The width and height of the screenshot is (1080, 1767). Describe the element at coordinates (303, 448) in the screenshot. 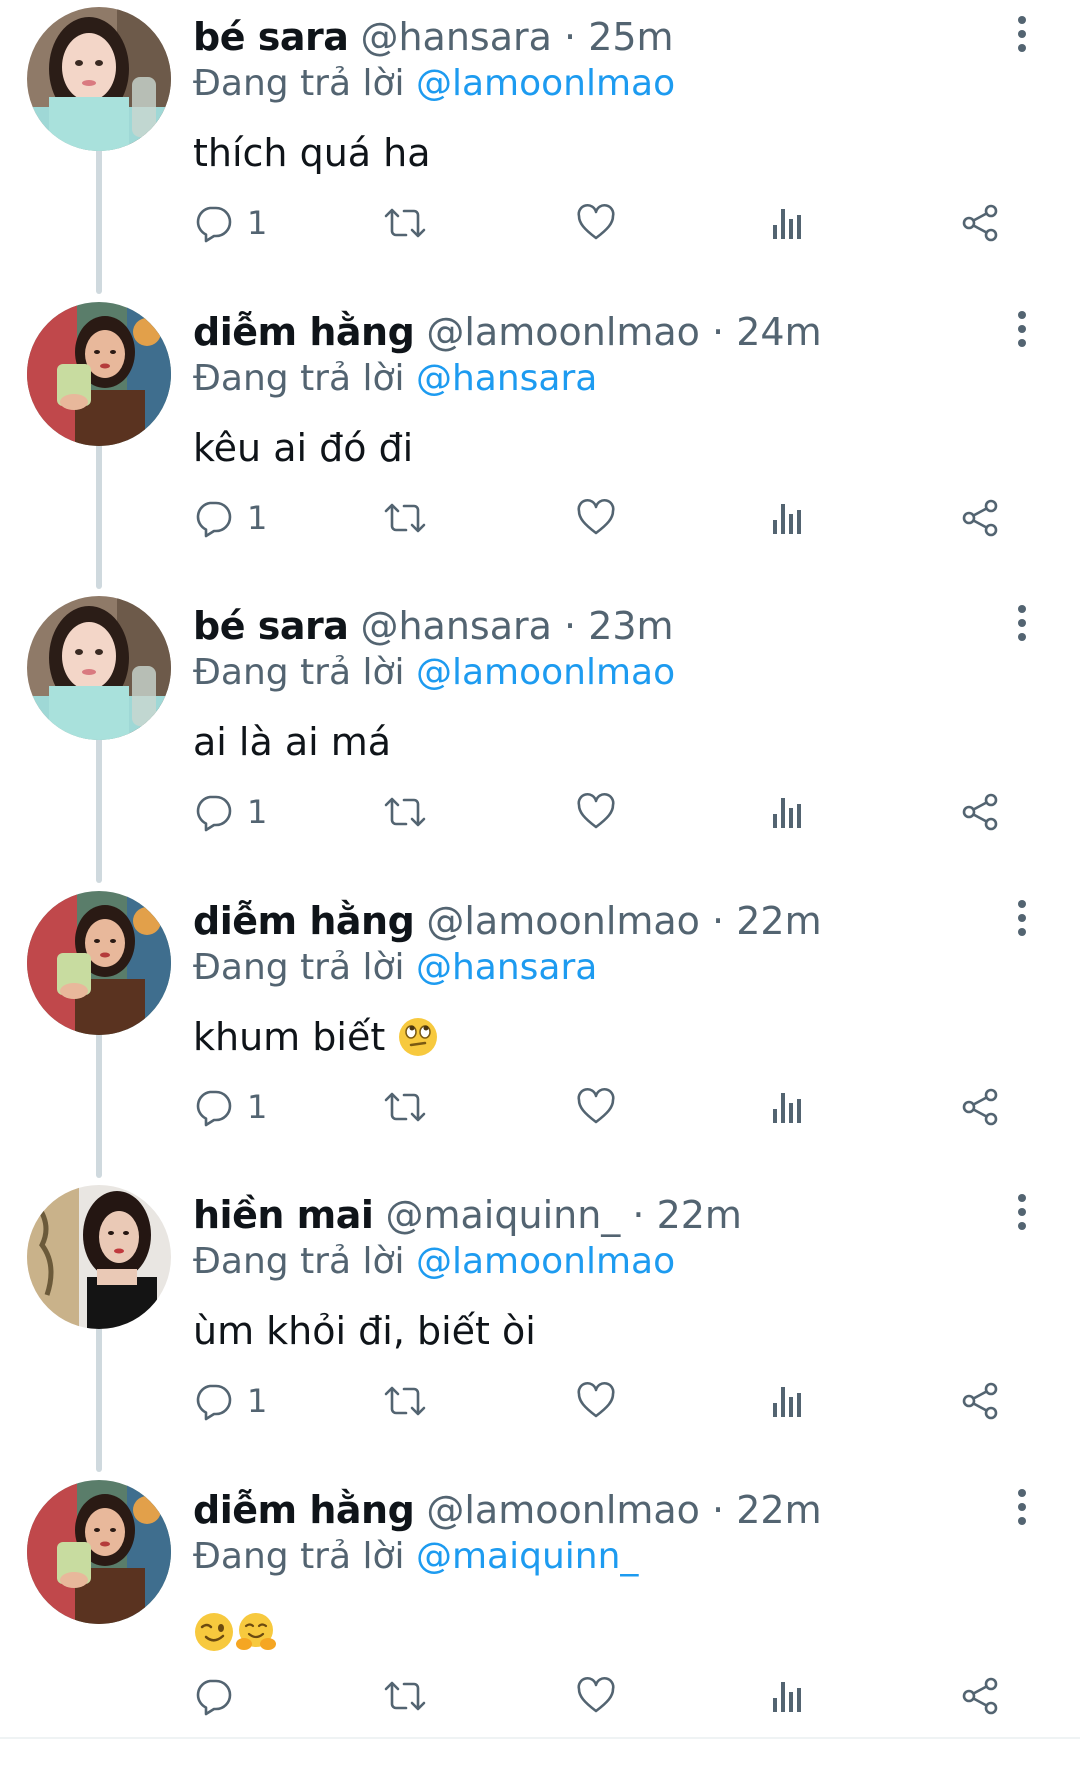

I see `tweet-text-content: kêu ai đó đi` at that location.